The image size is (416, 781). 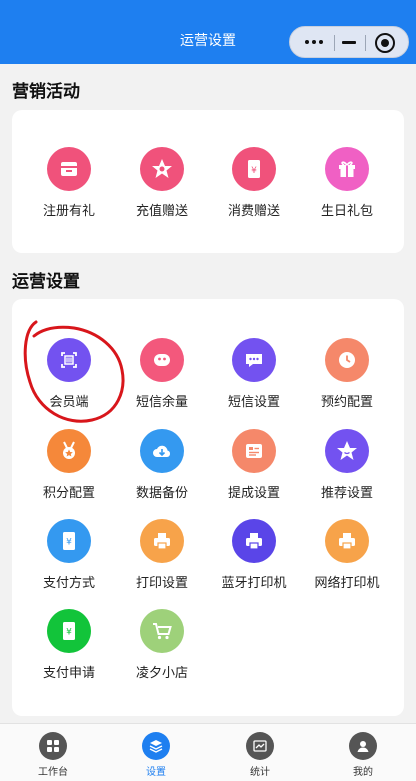 I want to click on grid-item-sms-settings: 短信设置, so click(x=254, y=378).